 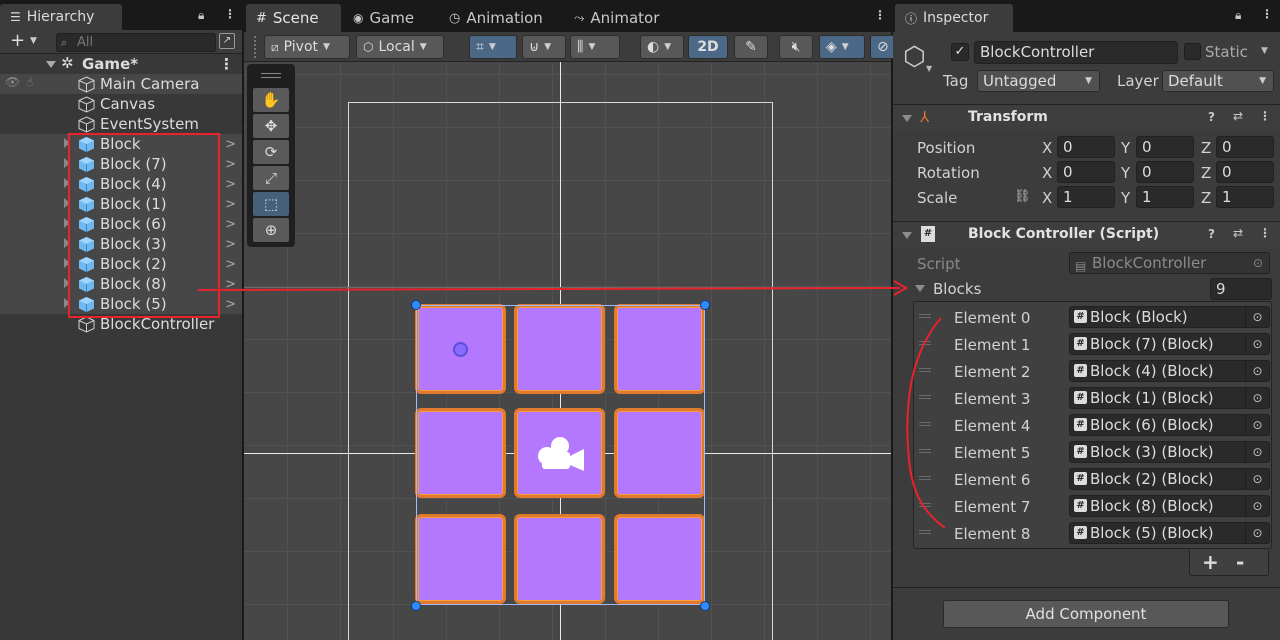 I want to click on scale-x-field: 1, so click(x=1086, y=197).